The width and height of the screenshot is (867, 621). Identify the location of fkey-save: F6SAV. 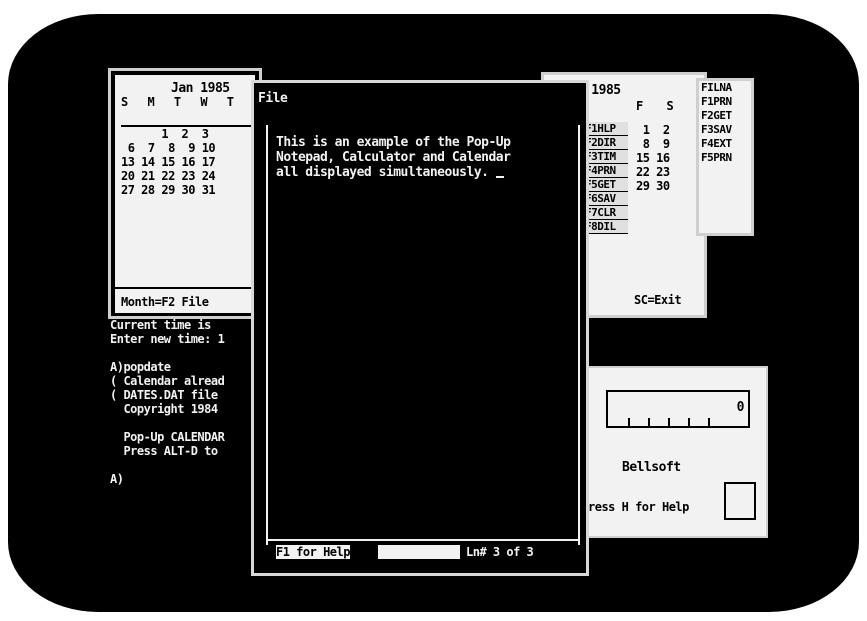
(606, 198).